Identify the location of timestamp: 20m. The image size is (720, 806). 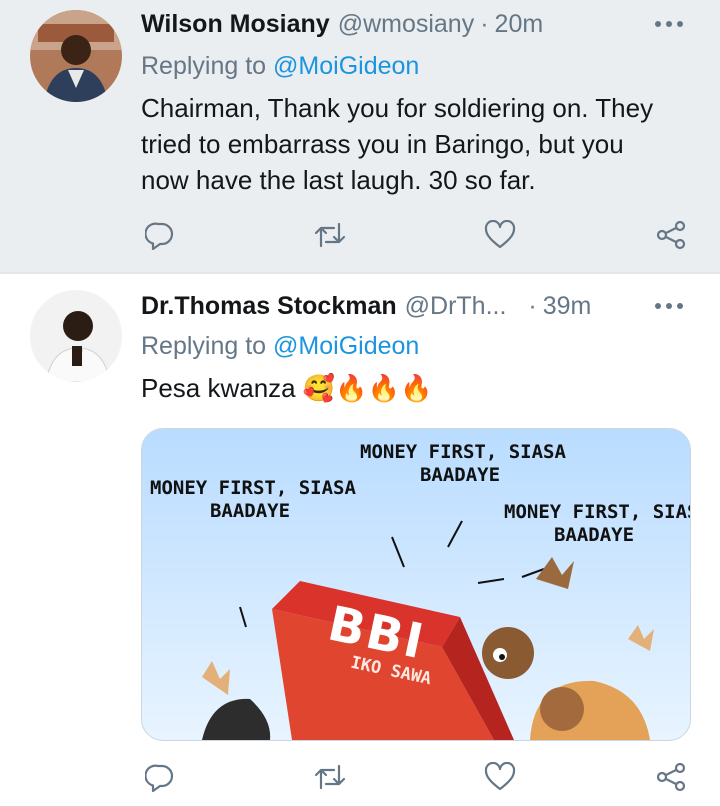
(519, 24).